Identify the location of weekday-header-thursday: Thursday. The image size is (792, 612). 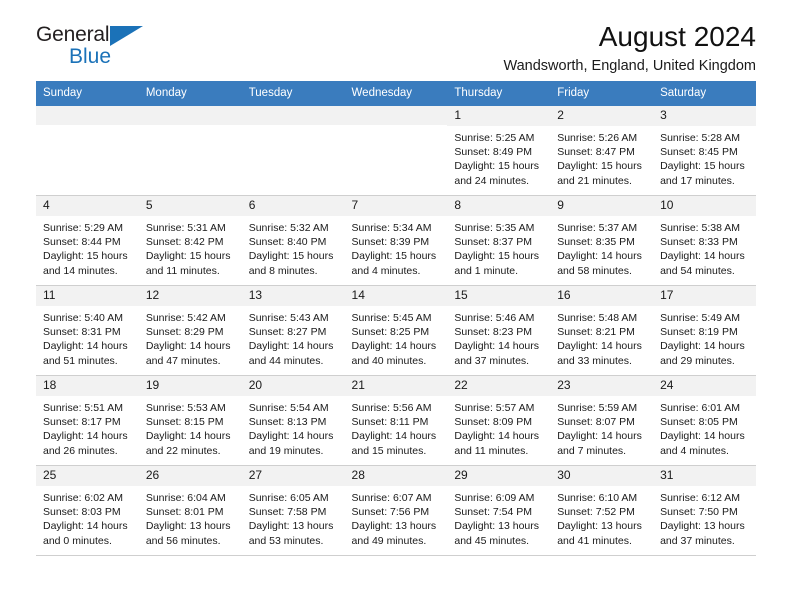
(499, 93).